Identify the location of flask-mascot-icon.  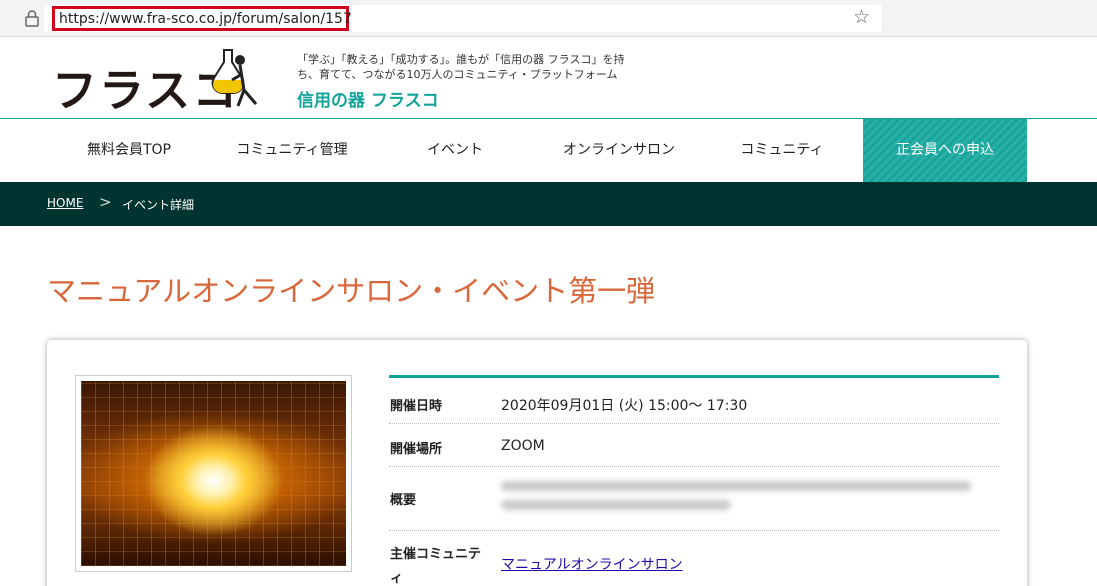
(234, 78).